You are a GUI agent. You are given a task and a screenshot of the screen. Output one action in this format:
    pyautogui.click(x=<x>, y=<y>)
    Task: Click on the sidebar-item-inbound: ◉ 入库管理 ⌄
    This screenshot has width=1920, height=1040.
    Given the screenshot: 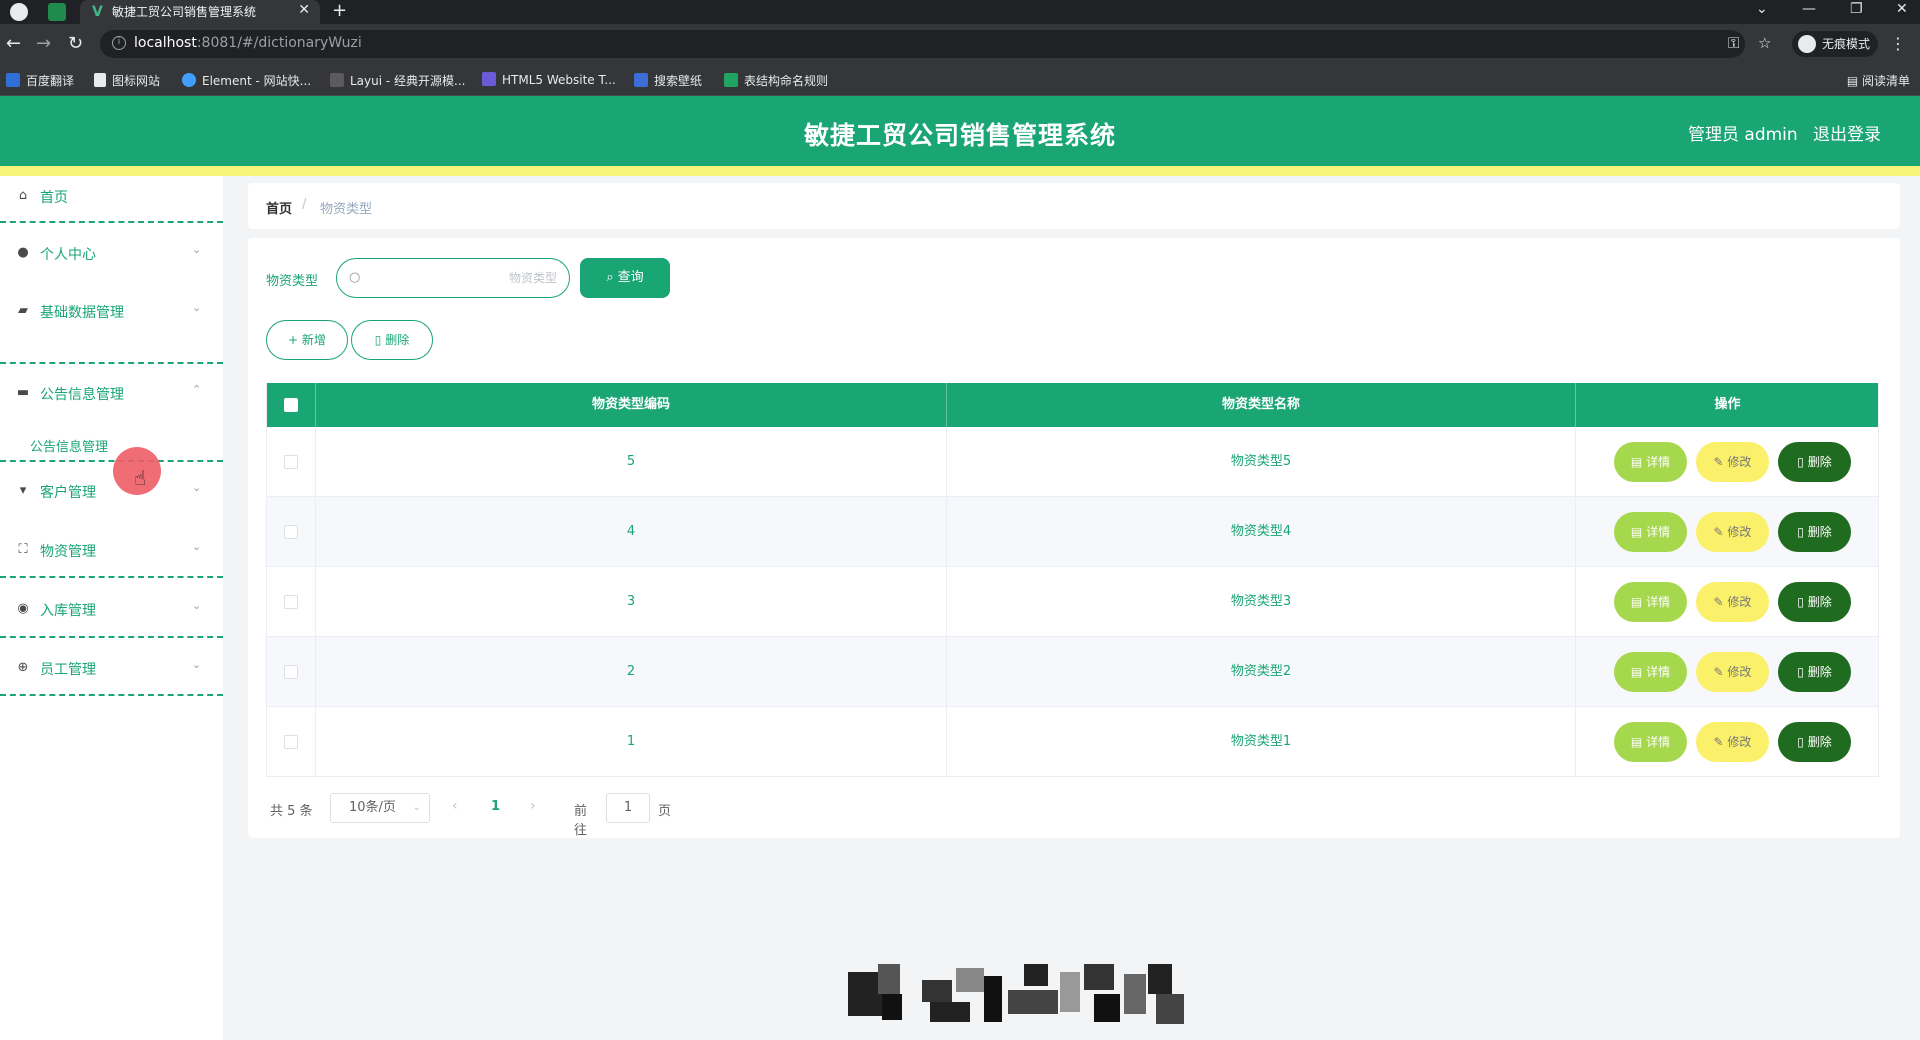 What is the action you would take?
    pyautogui.click(x=111, y=609)
    